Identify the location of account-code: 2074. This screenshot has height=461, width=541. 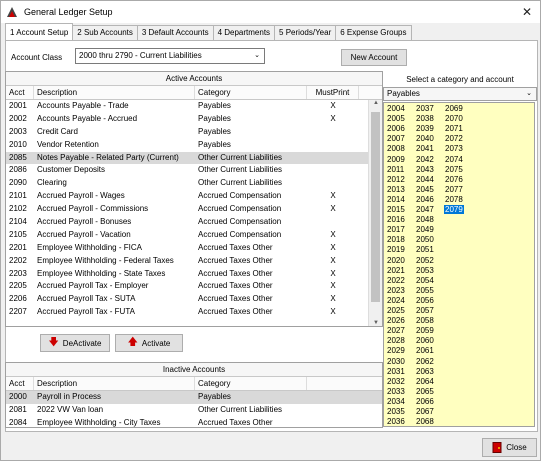
(454, 159).